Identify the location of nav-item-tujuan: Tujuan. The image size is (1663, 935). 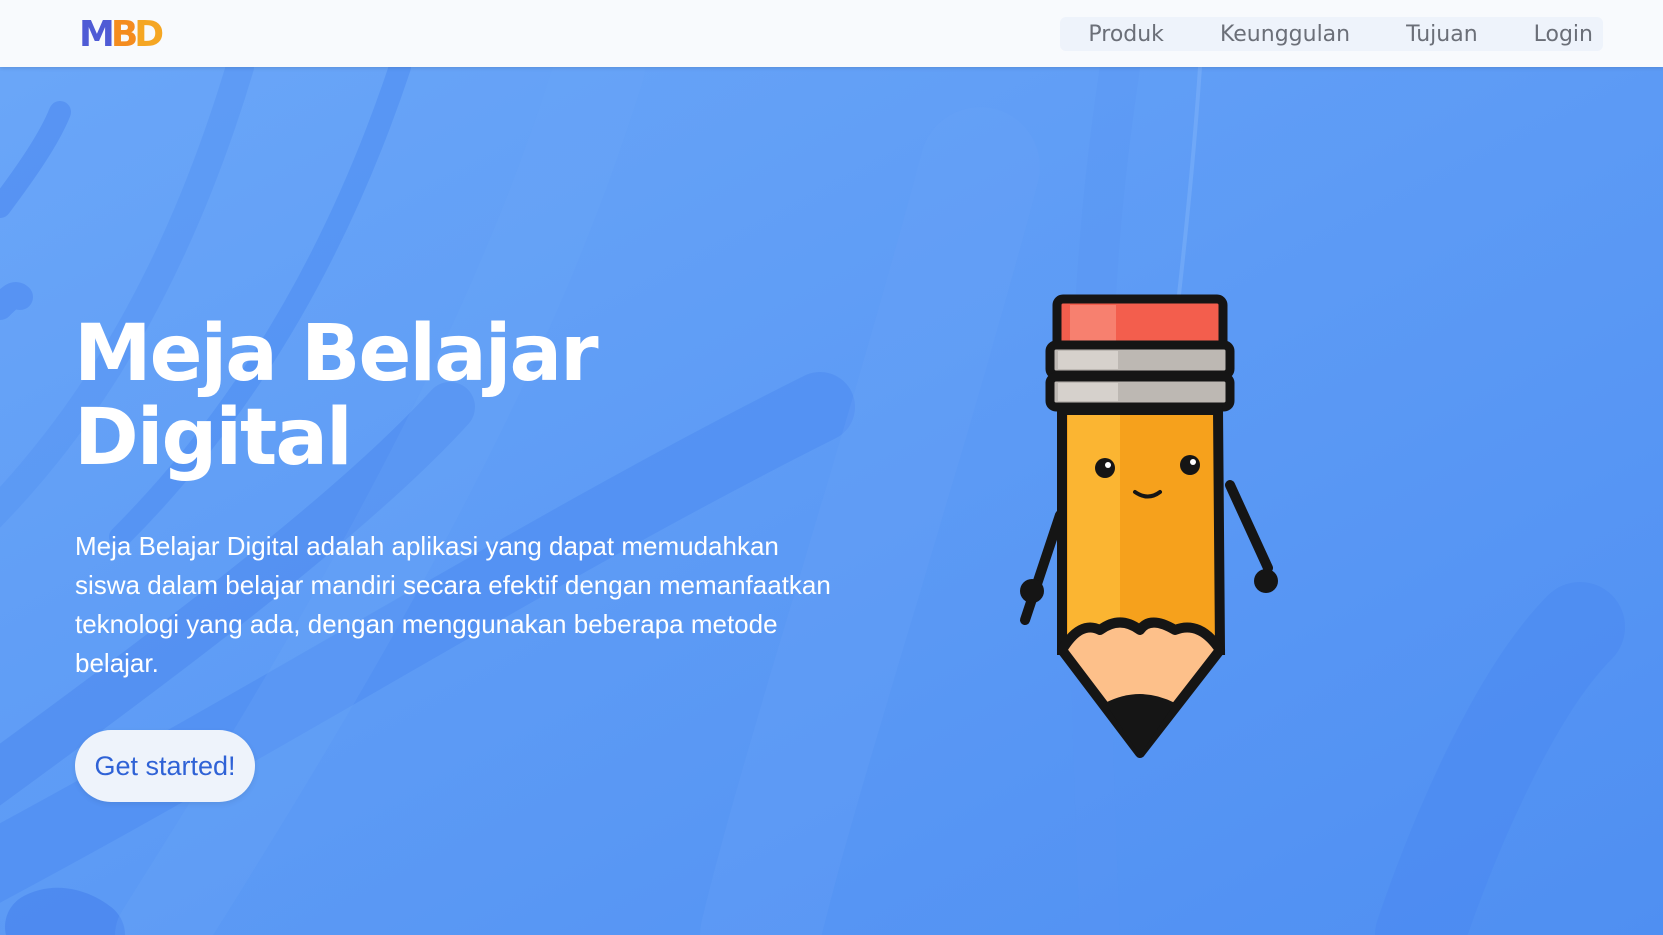
(1442, 34).